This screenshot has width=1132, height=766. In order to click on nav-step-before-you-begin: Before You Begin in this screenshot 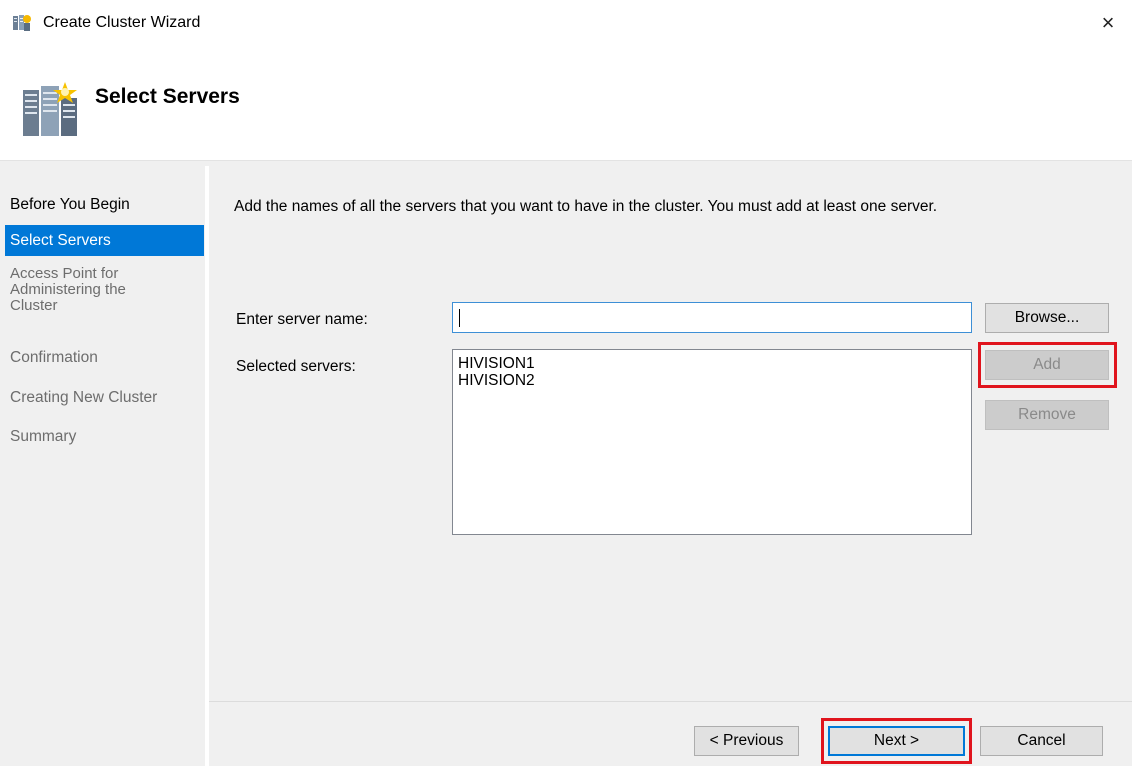, I will do `click(104, 204)`.